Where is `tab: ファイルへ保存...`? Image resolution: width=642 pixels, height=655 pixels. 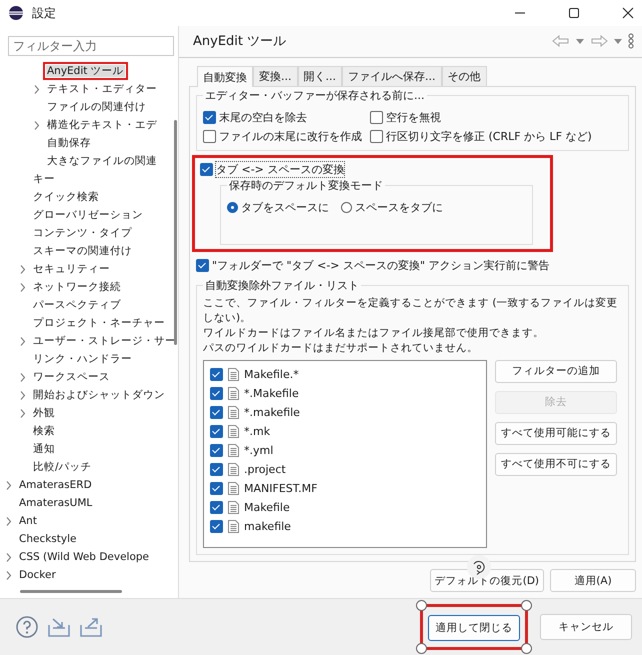 tab: ファイルへ保存... is located at coordinates (392, 76).